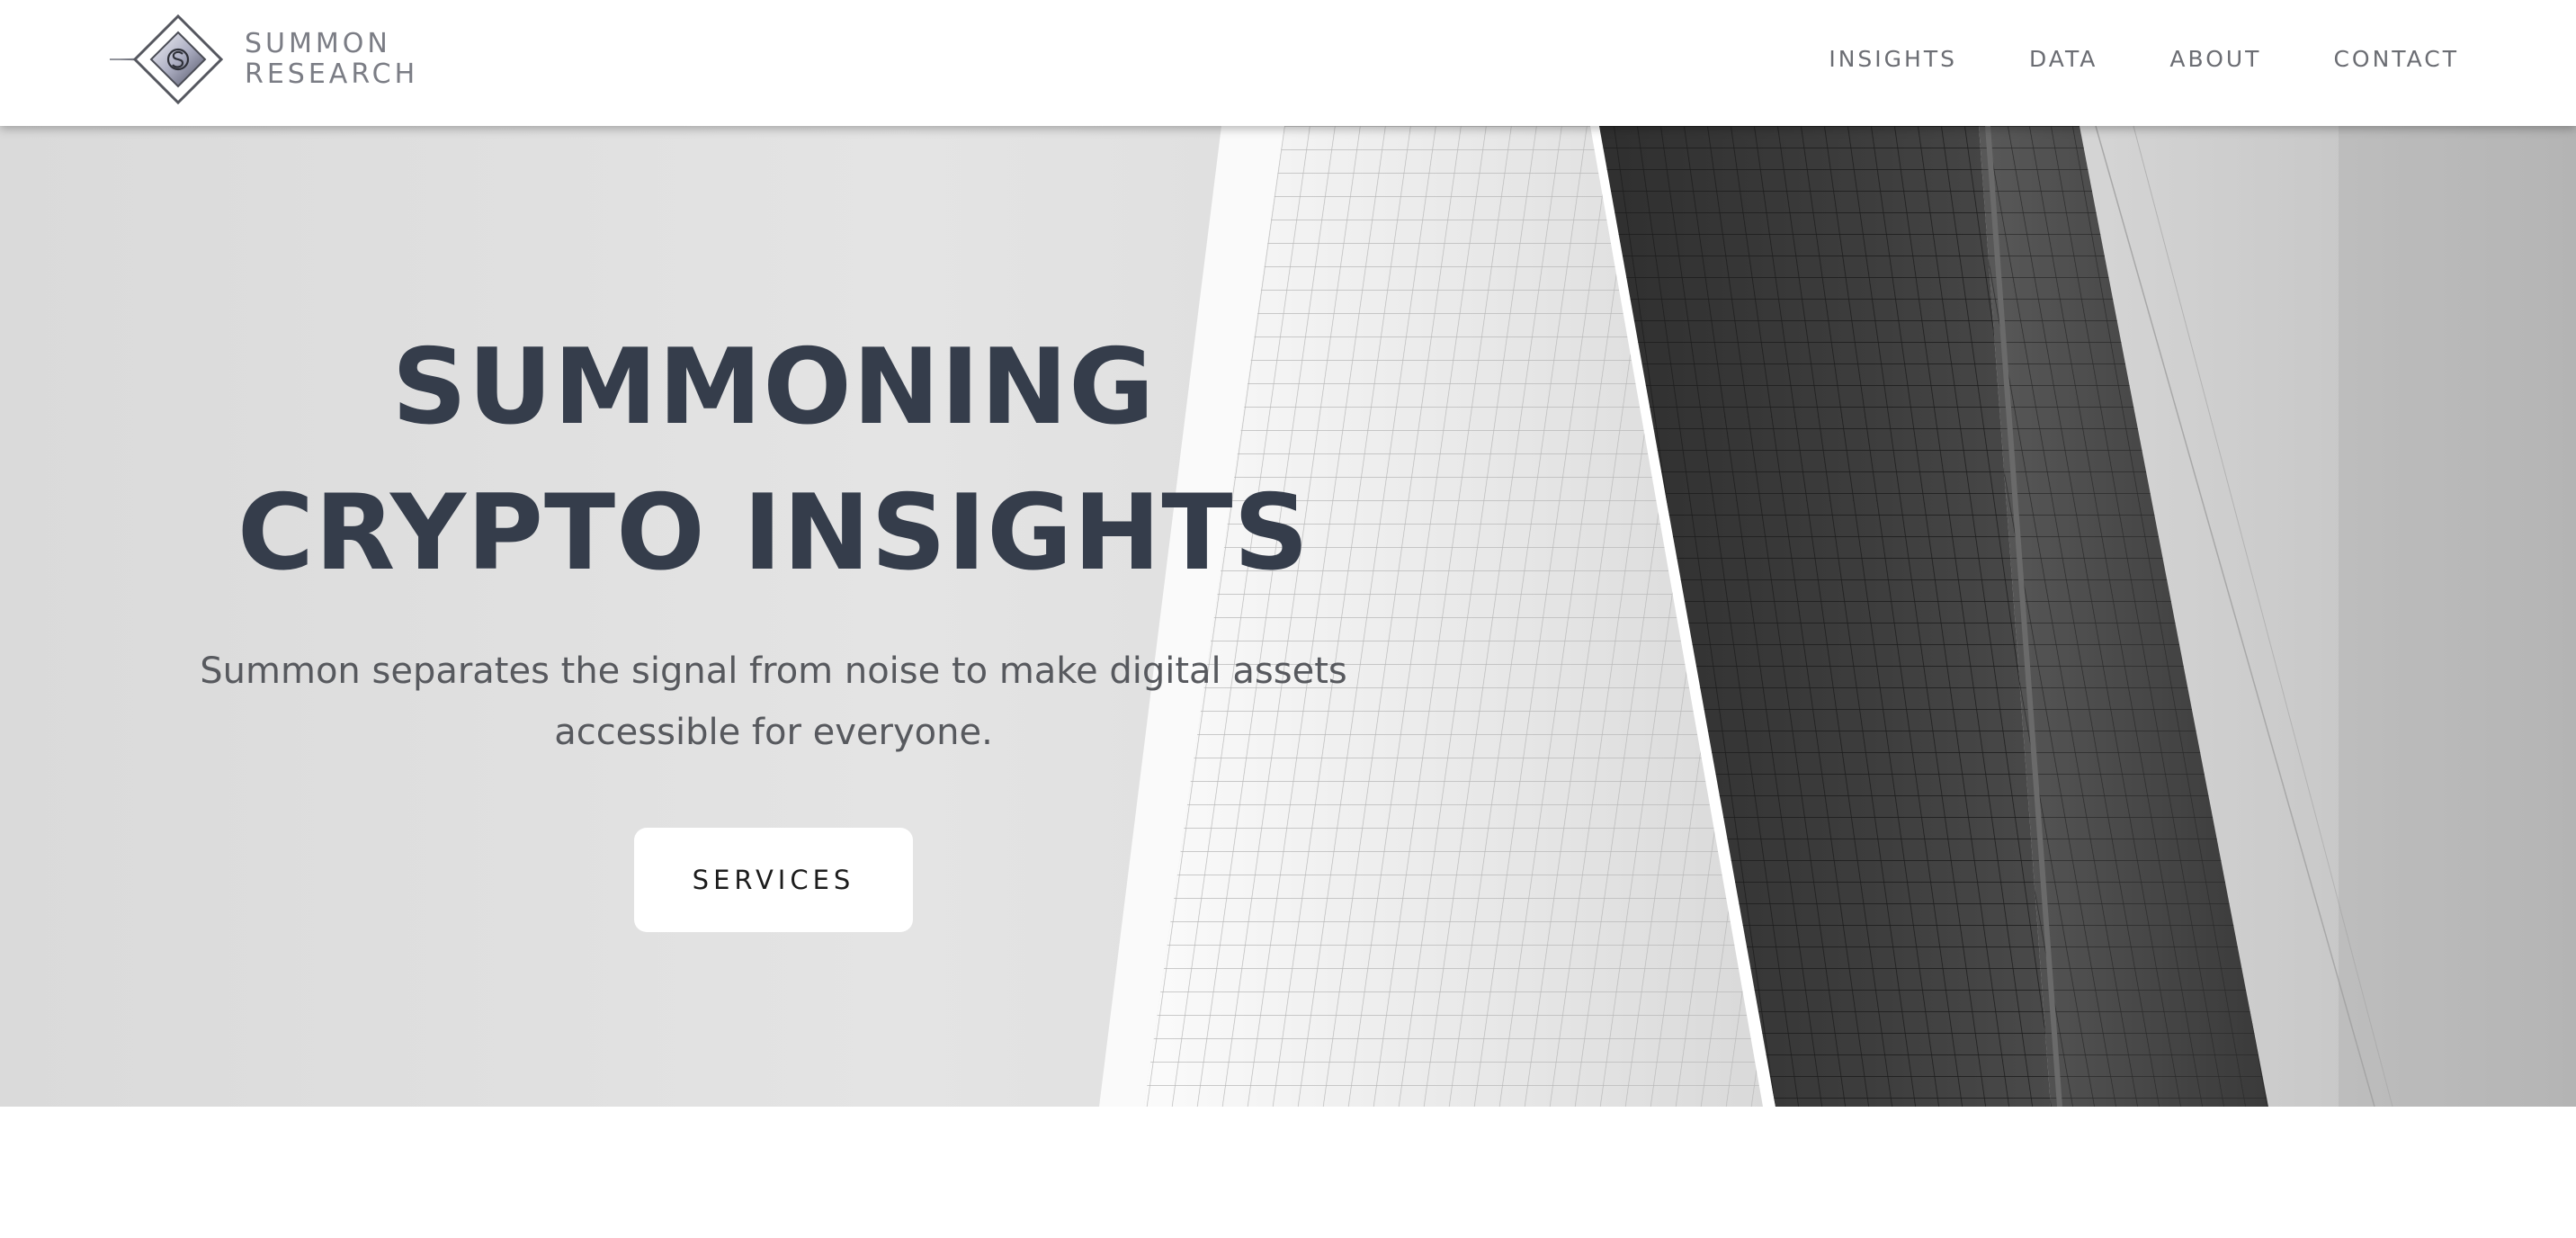  I want to click on brand-logo-link: SUMMON RESEARCH, so click(263, 60).